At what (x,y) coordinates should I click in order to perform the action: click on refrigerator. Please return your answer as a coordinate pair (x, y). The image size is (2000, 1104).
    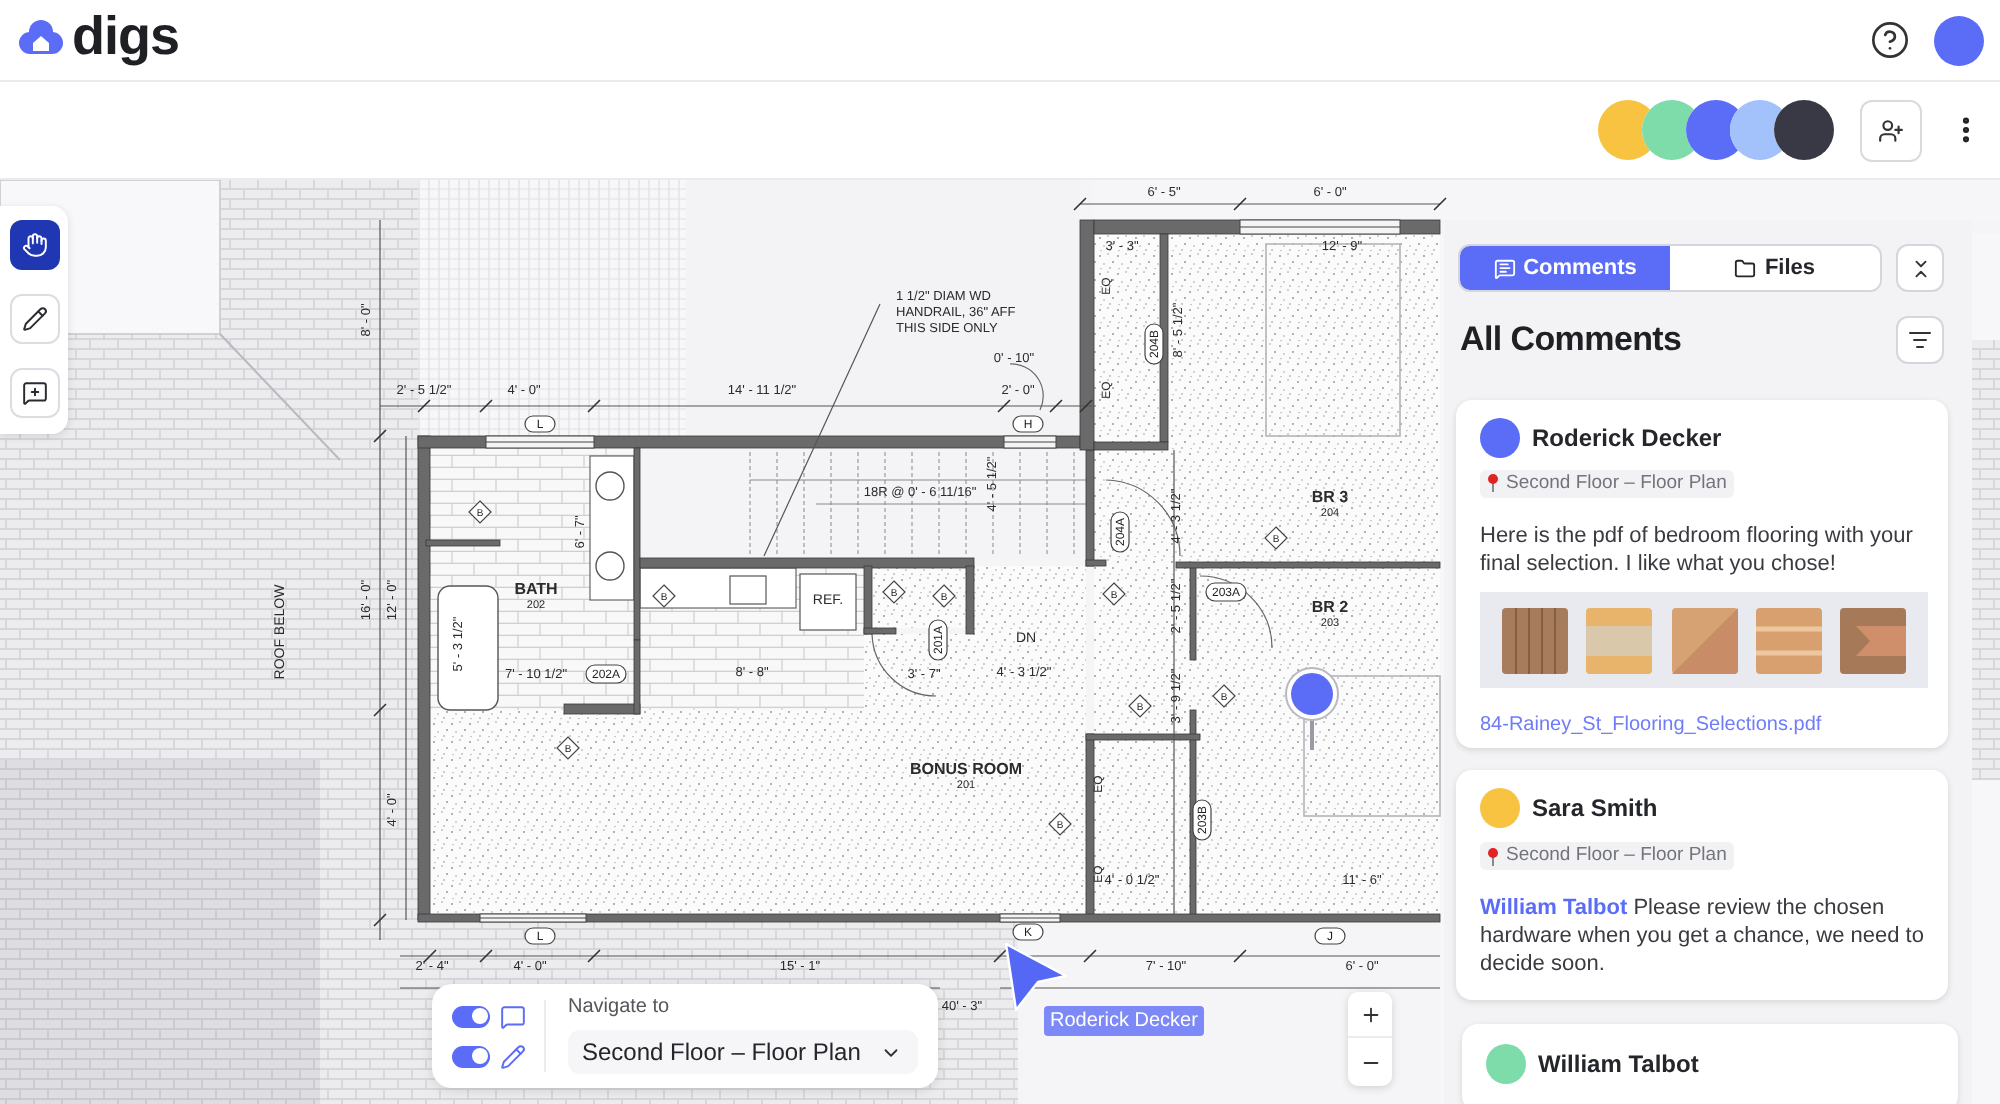
    Looking at the image, I should click on (828, 602).